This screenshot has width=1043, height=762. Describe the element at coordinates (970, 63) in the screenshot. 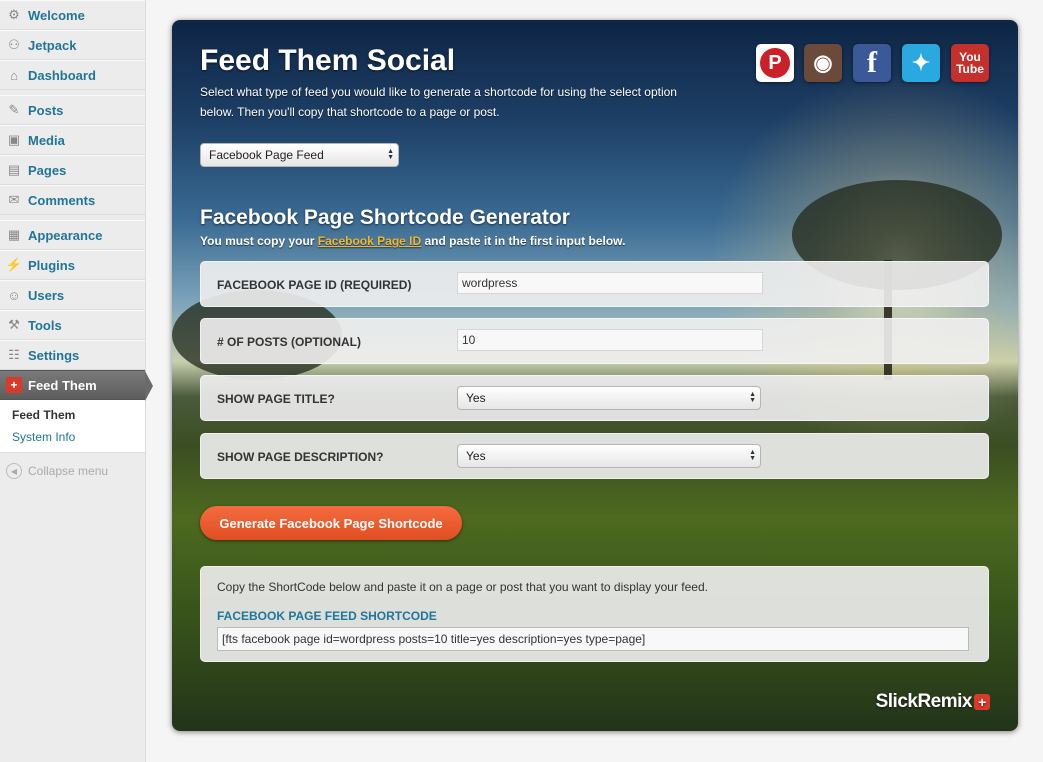

I see `youtube-icon: You Tube` at that location.